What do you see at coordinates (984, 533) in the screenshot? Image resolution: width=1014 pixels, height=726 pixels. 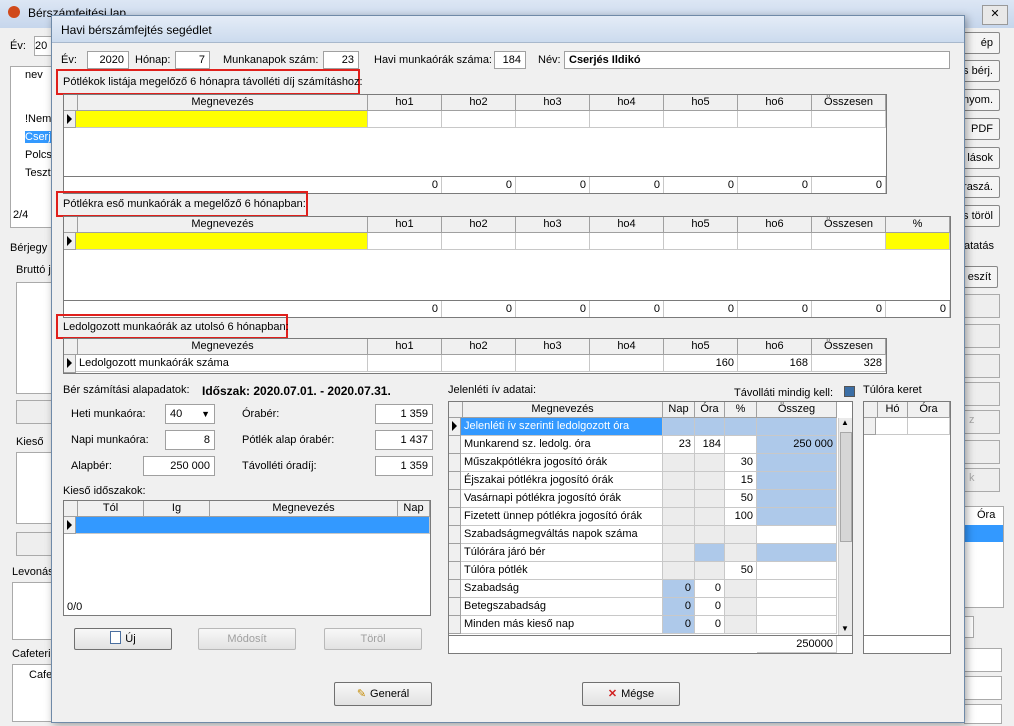 I see `bg-right-grid-row` at bounding box center [984, 533].